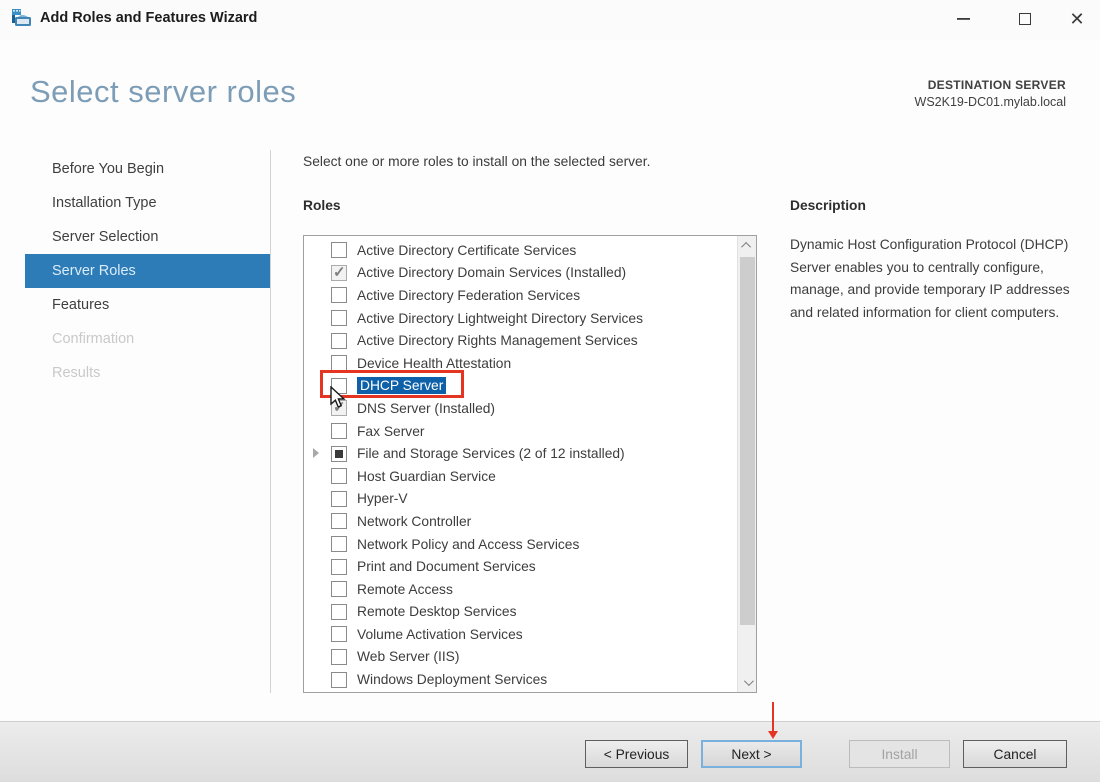  I want to click on previous-button: < Previous, so click(636, 754).